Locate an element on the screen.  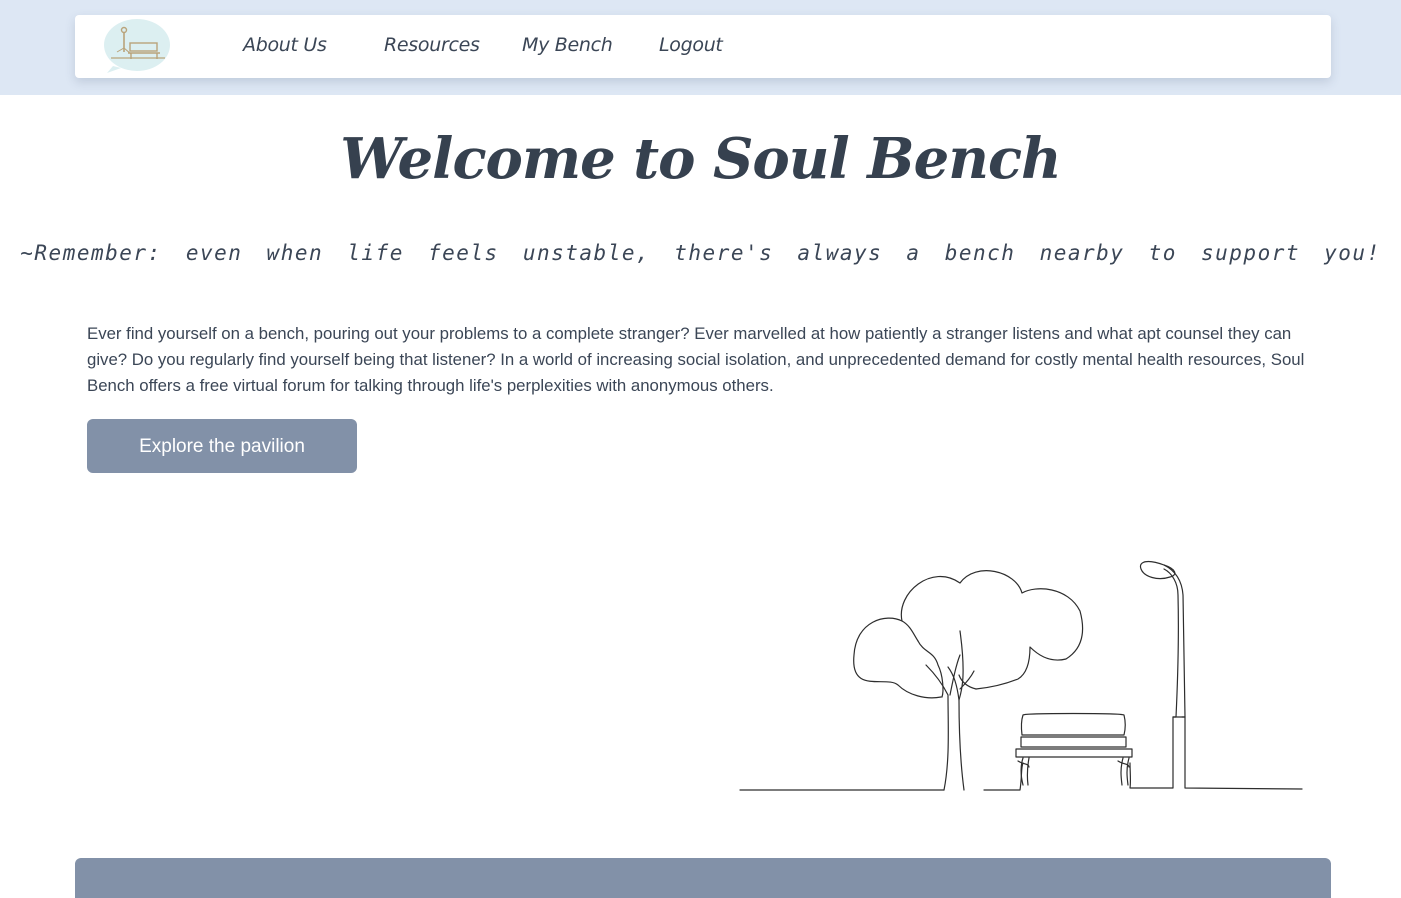
explore-pavilion-button: Explore the pavilion is located at coordinates (222, 446).